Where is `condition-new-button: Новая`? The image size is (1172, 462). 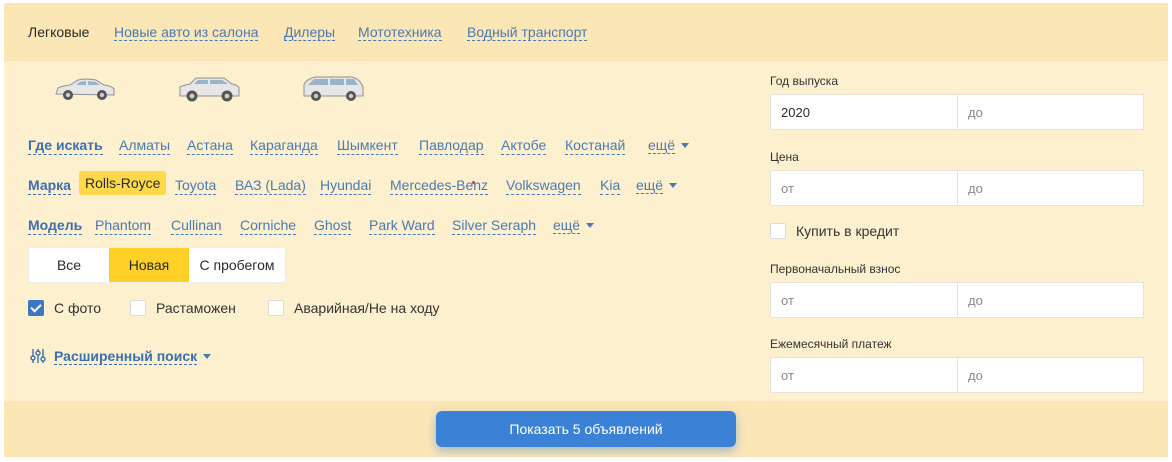
condition-new-button: Новая is located at coordinates (149, 265).